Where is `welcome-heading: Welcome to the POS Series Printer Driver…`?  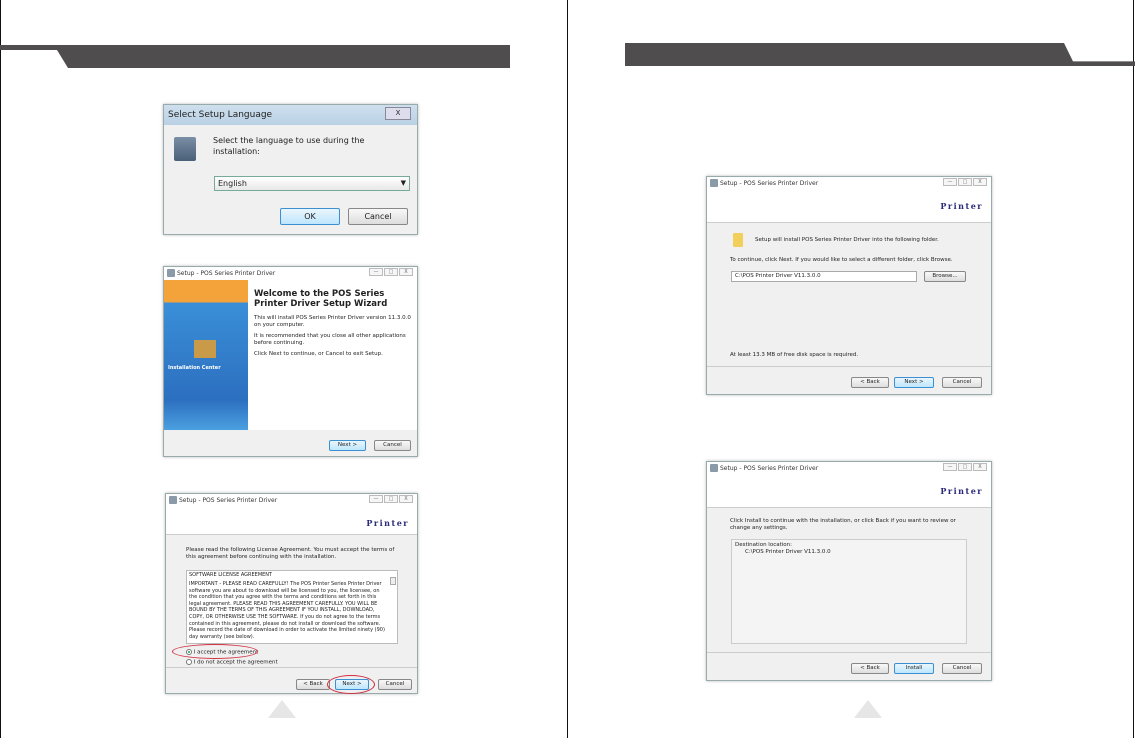
welcome-heading: Welcome to the POS Series Printer Driver… is located at coordinates (321, 299).